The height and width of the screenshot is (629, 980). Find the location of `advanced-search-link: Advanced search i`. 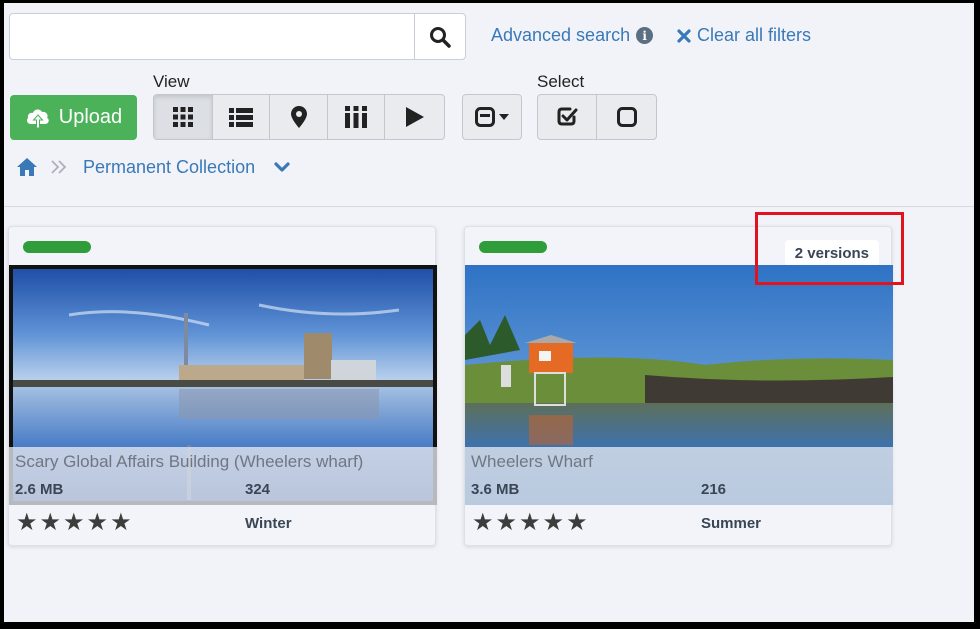

advanced-search-link: Advanced search i is located at coordinates (572, 35).